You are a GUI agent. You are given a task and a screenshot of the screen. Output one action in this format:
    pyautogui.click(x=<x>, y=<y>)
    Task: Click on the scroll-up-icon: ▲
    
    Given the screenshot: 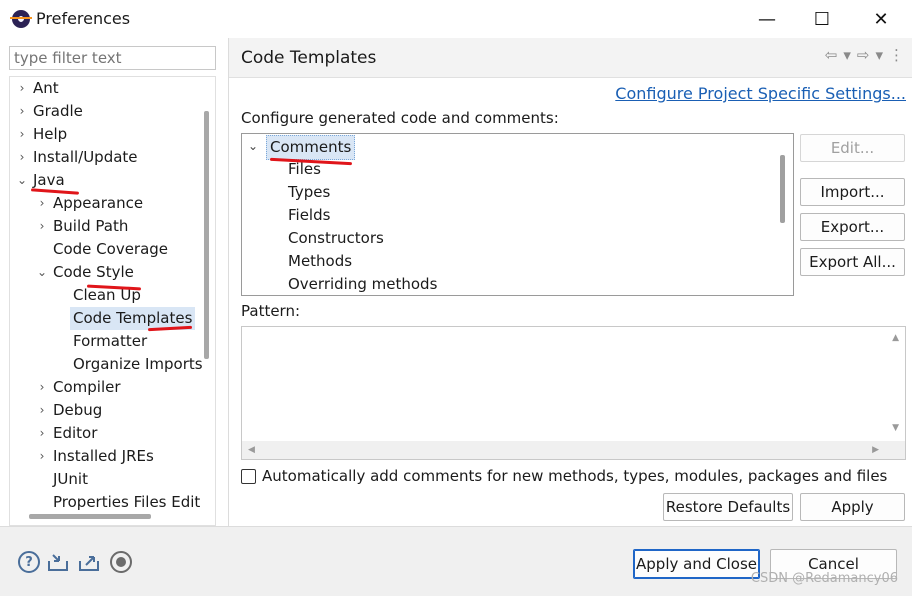 What is the action you would take?
    pyautogui.click(x=895, y=338)
    